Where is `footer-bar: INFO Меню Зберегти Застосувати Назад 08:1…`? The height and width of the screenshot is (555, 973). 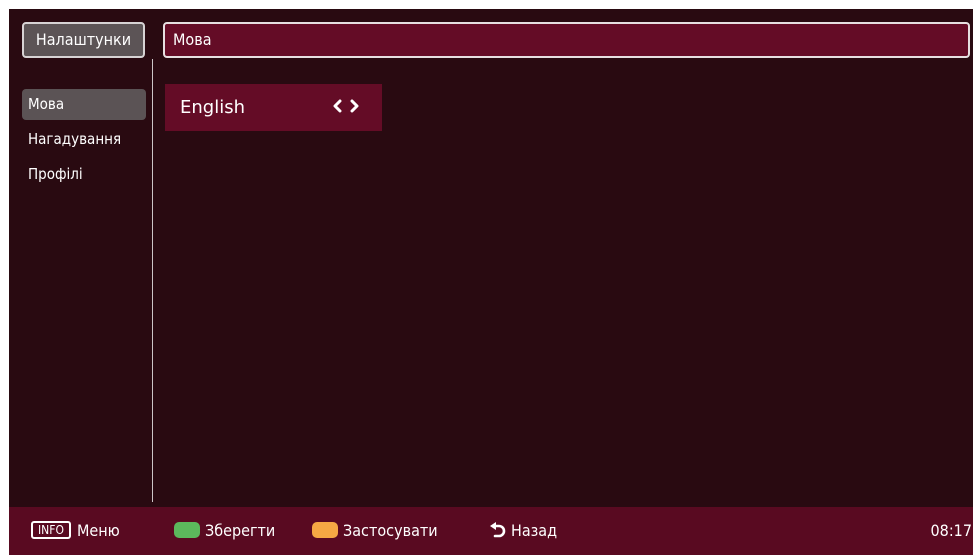
footer-bar: INFO Меню Зберегти Застосувати Назад 08:1… is located at coordinates (491, 531).